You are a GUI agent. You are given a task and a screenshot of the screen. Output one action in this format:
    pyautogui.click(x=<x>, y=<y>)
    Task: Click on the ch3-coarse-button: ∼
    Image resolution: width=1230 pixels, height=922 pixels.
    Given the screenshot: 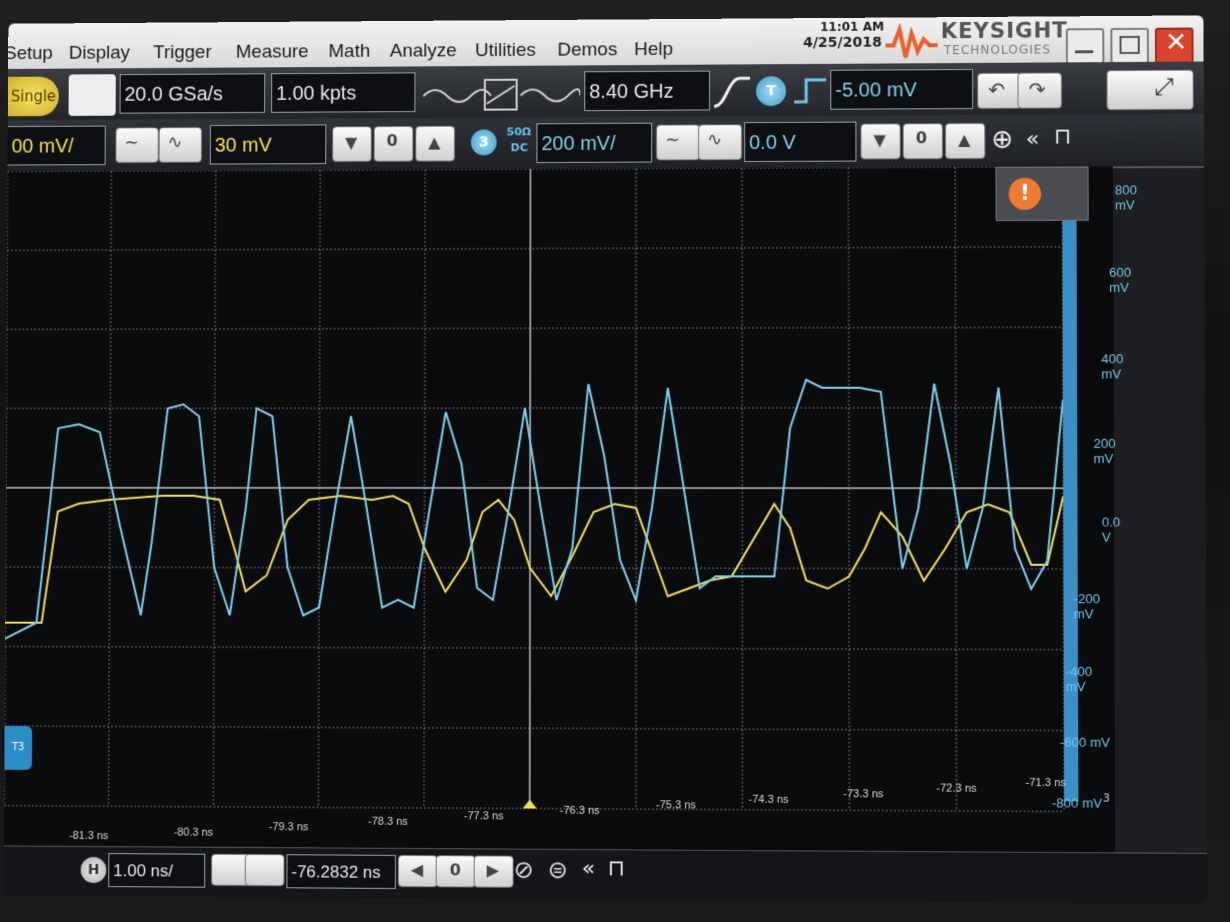 What is the action you would take?
    pyautogui.click(x=678, y=142)
    